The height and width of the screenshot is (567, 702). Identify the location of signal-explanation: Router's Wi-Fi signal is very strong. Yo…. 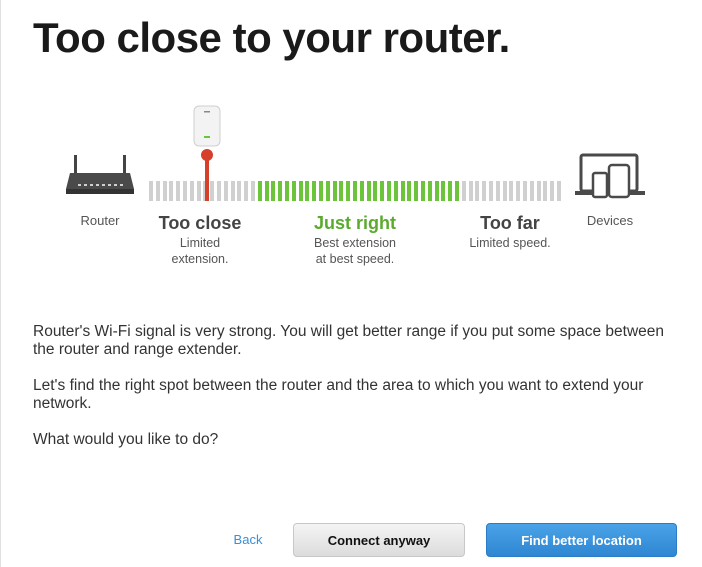
(349, 340).